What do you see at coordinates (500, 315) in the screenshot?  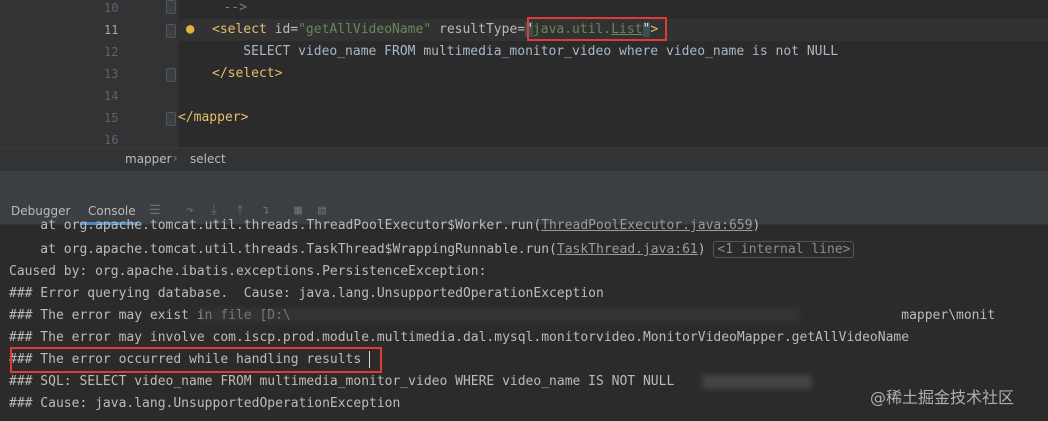 I see `redacted-path` at bounding box center [500, 315].